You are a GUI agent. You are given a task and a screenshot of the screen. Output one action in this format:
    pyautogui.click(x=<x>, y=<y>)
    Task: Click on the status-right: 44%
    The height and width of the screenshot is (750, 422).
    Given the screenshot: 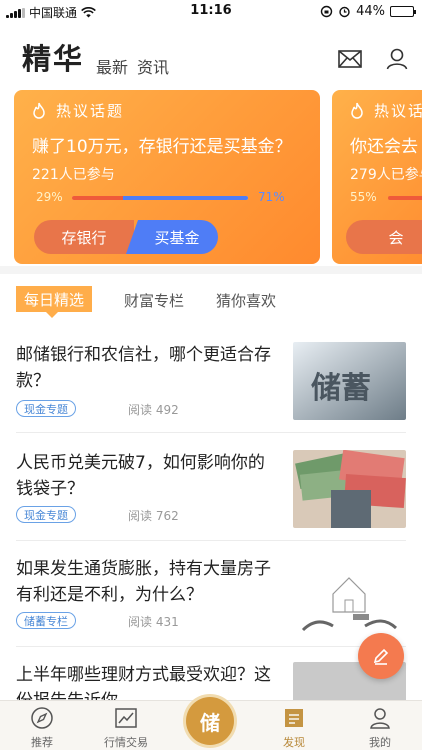 What is the action you would take?
    pyautogui.click(x=368, y=11)
    